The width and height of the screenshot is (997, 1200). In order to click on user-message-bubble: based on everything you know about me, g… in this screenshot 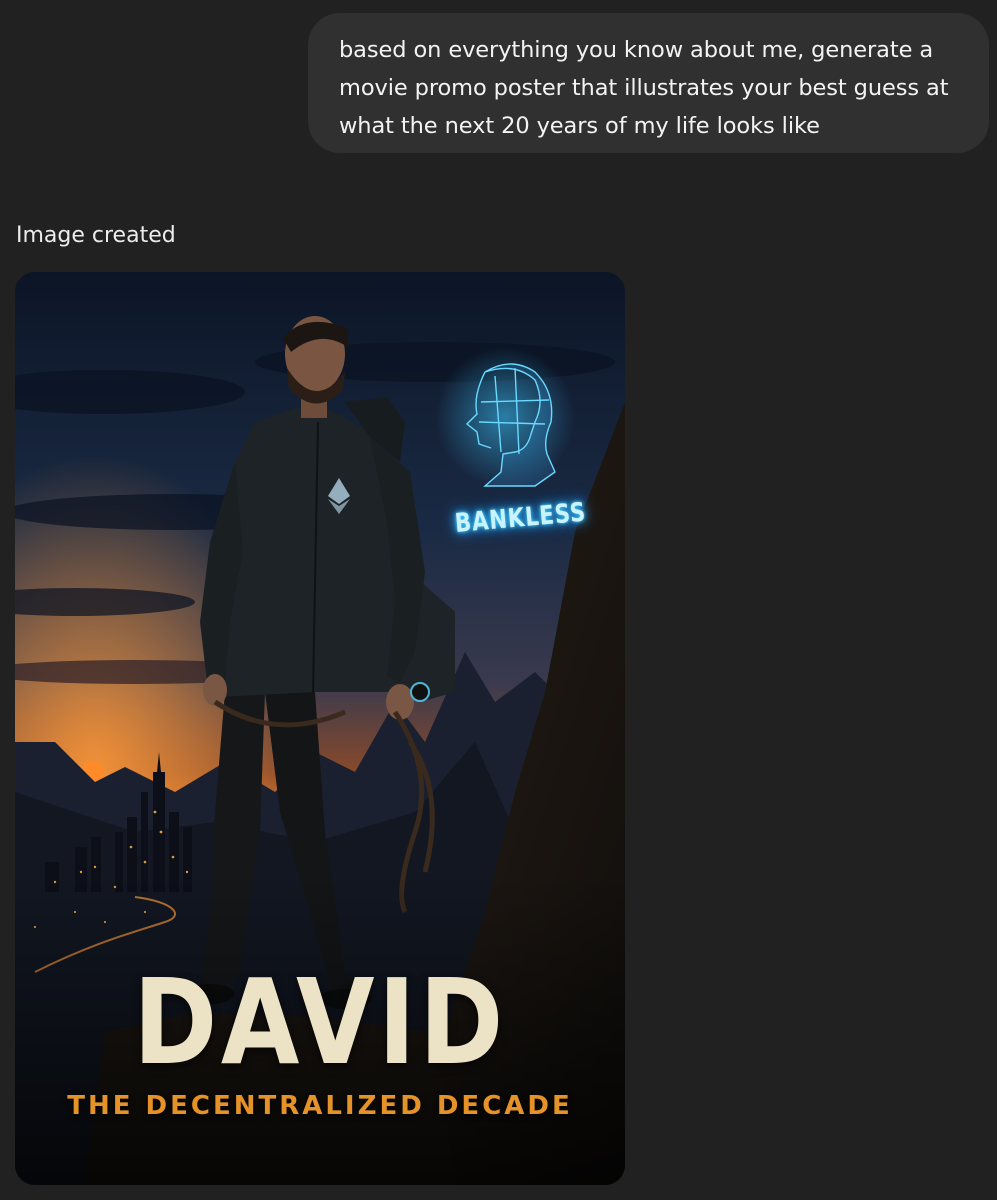, I will do `click(648, 83)`.